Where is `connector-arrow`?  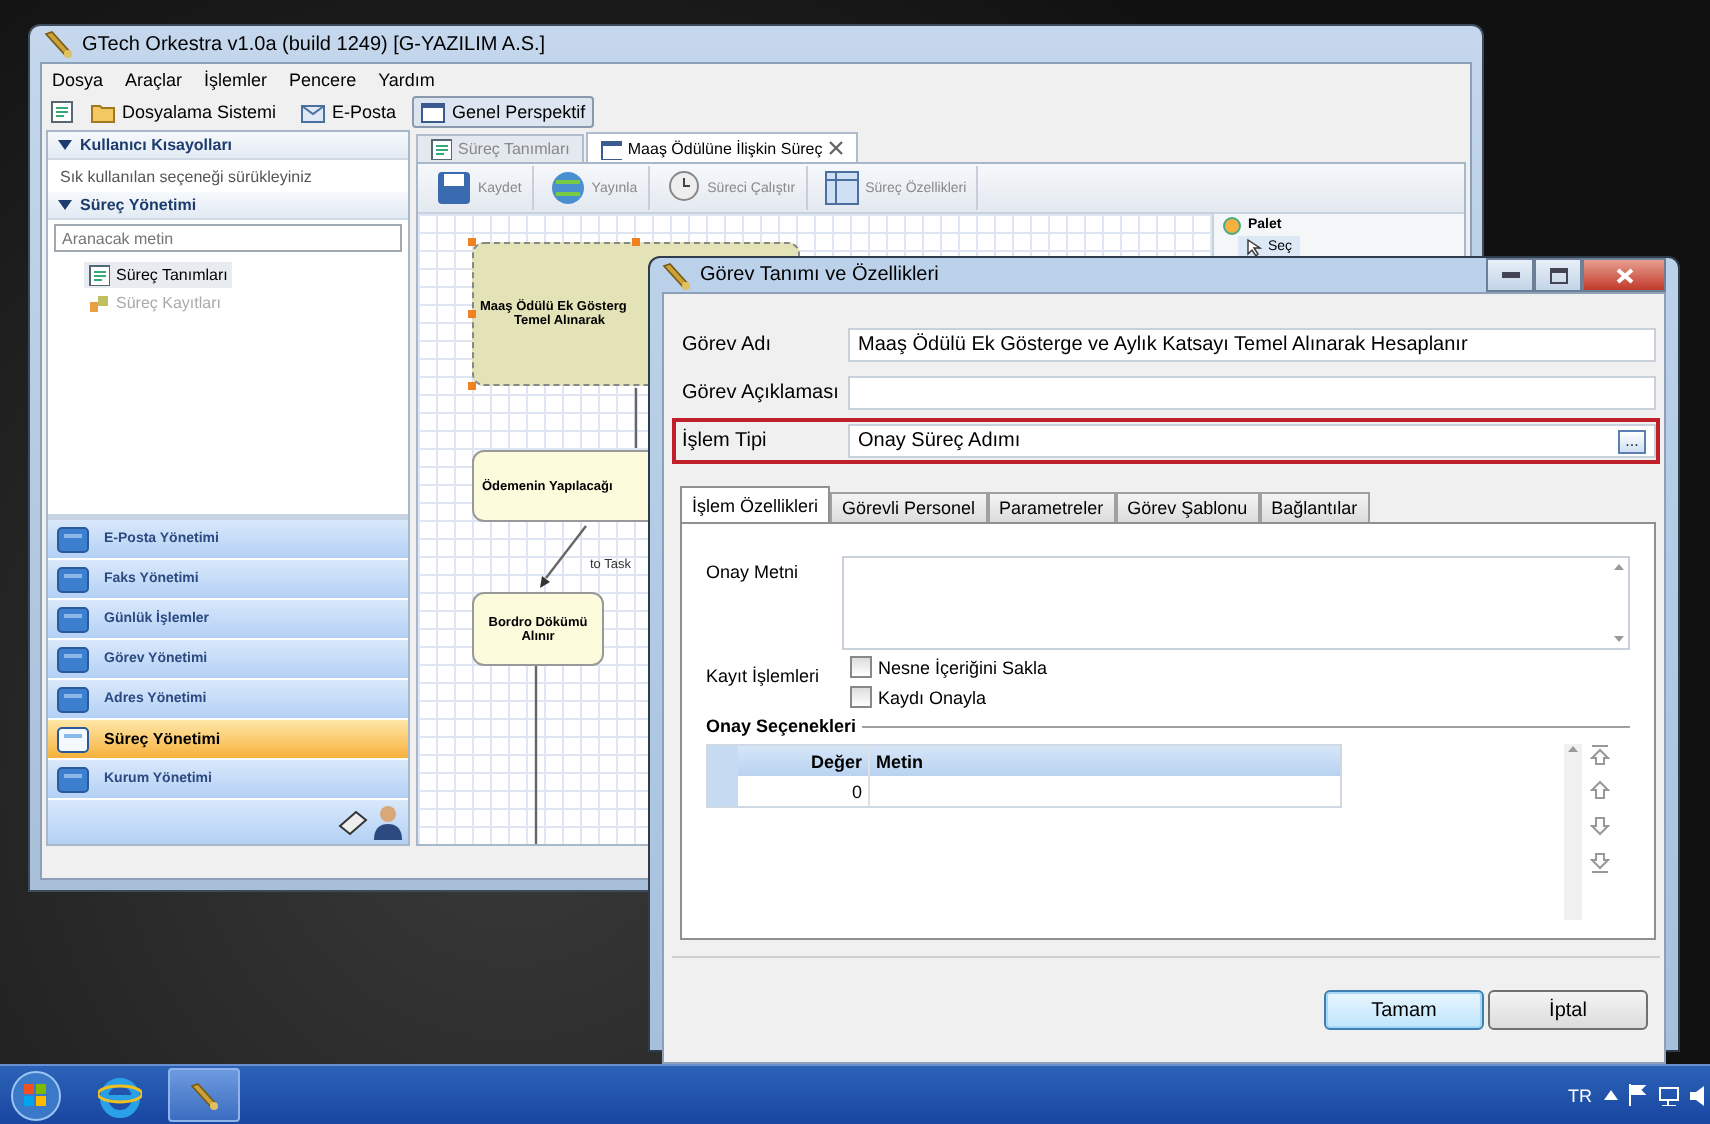
connector-arrow is located at coordinates (563, 556).